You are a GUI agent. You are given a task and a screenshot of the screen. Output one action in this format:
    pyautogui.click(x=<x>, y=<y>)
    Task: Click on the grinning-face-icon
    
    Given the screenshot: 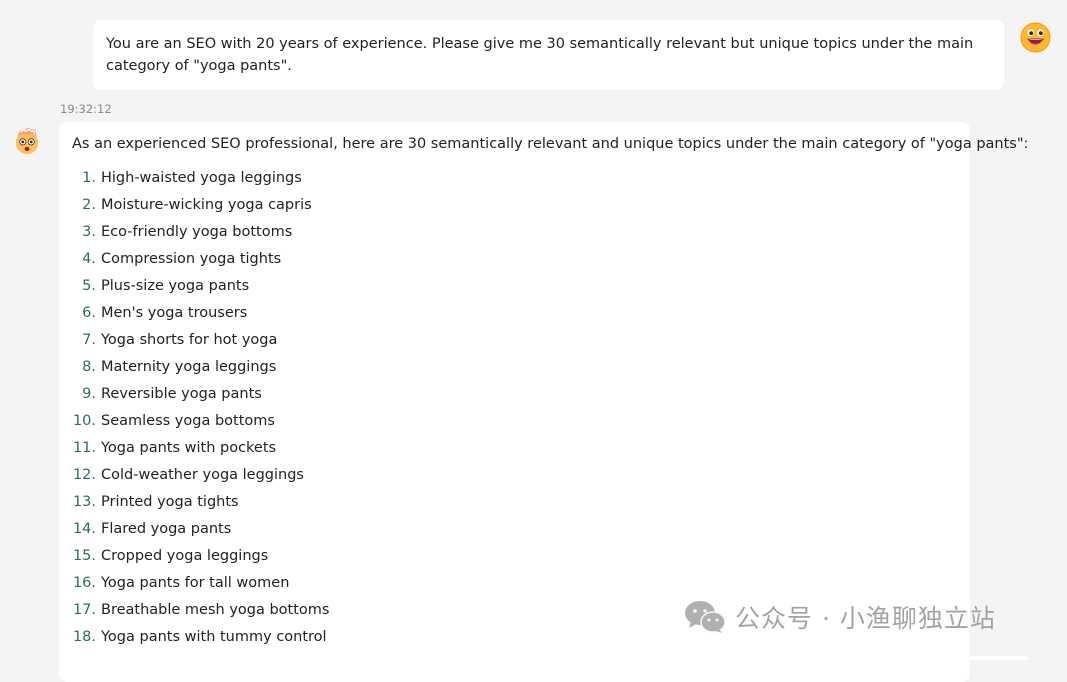 What is the action you would take?
    pyautogui.click(x=1035, y=37)
    